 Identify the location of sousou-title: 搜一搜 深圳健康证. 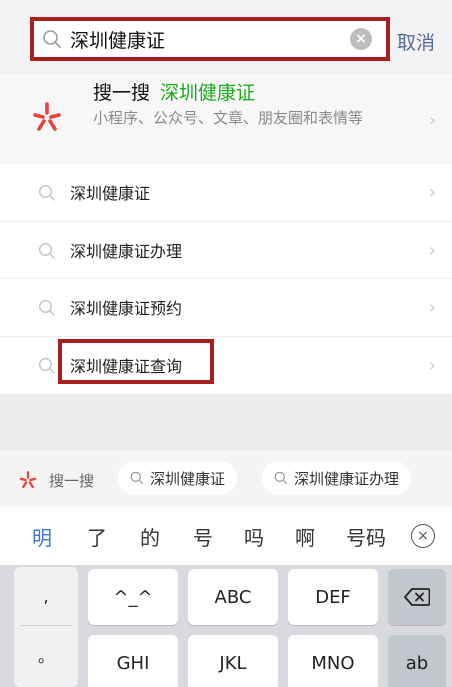
(174, 91).